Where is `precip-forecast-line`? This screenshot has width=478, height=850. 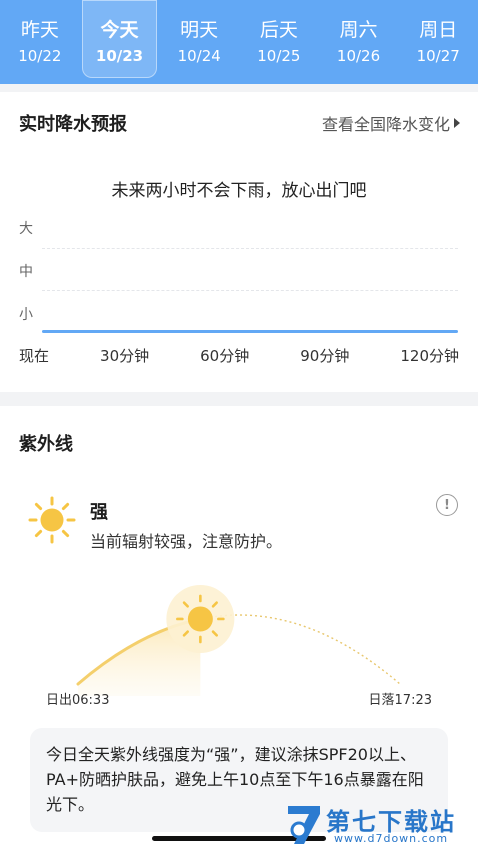 precip-forecast-line is located at coordinates (250, 331).